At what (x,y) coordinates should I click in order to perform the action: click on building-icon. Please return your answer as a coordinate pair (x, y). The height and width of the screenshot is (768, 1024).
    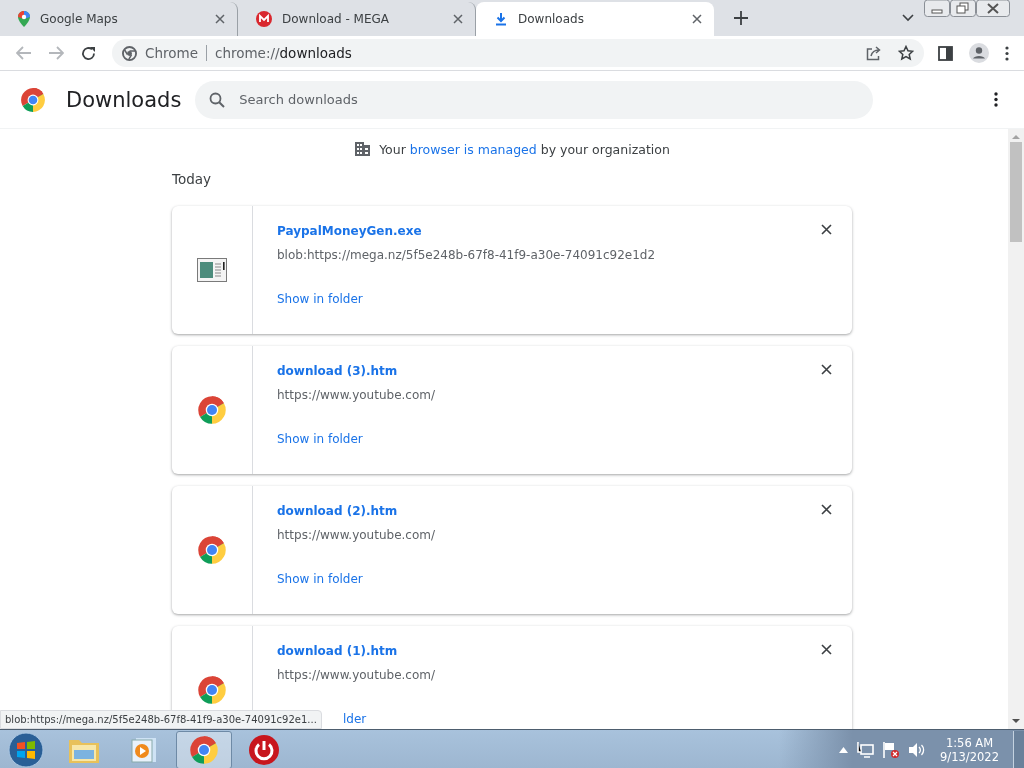
    Looking at the image, I should click on (363, 149).